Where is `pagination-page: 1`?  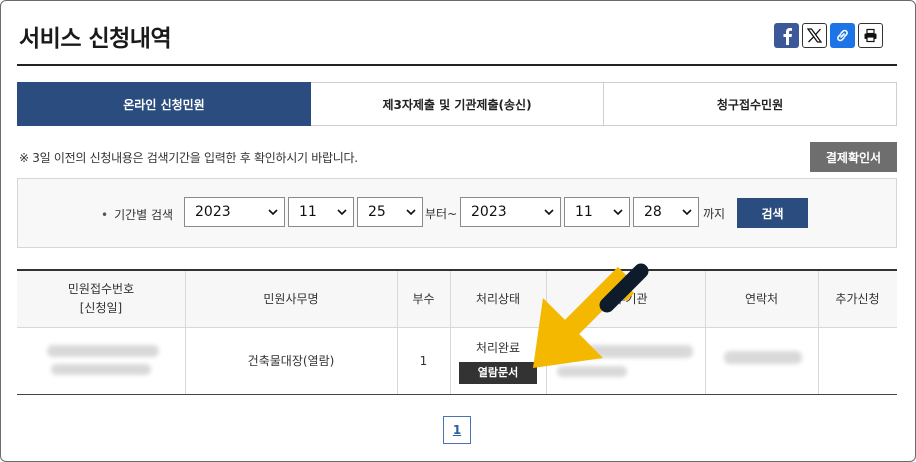 pagination-page: 1 is located at coordinates (457, 430).